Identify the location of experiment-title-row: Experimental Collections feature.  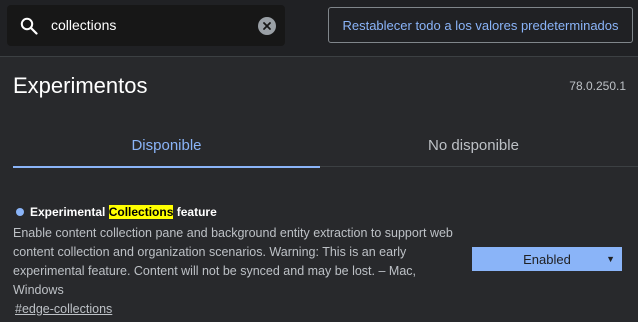
(243, 212).